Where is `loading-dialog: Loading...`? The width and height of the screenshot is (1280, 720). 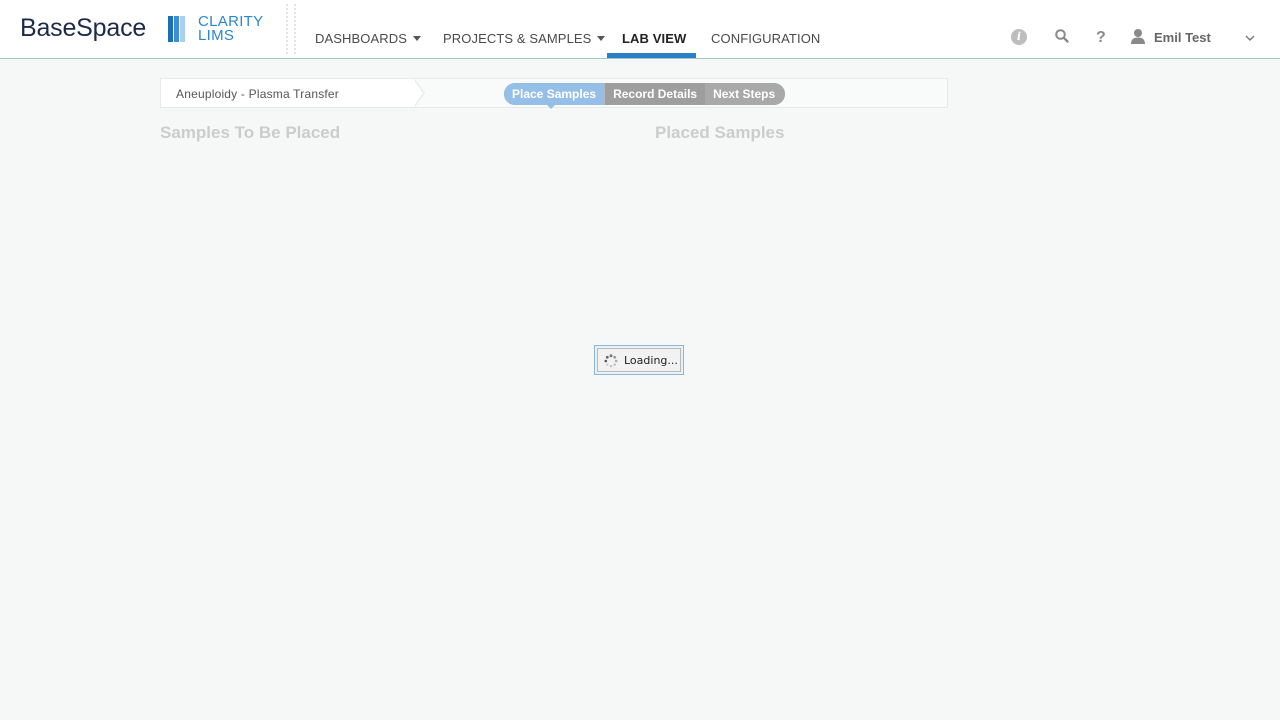
loading-dialog: Loading... is located at coordinates (639, 360).